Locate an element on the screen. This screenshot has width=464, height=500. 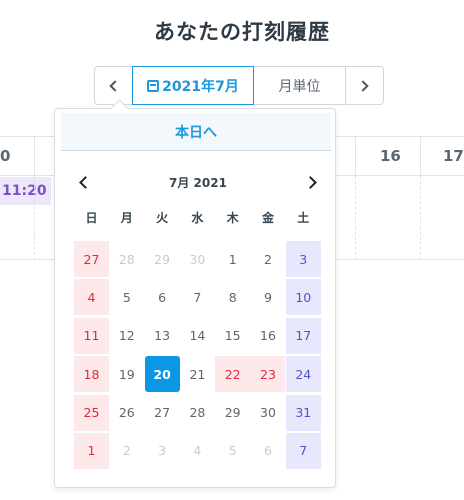
weekday-label: 火 is located at coordinates (162, 218).